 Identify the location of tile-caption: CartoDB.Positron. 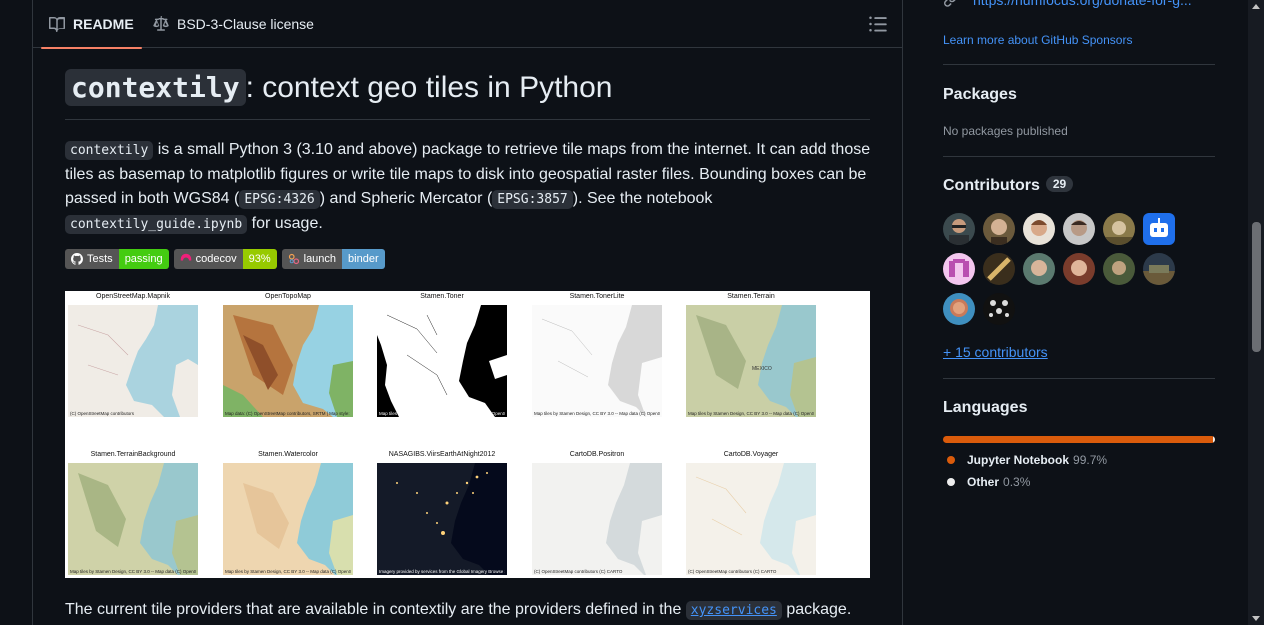
(597, 454).